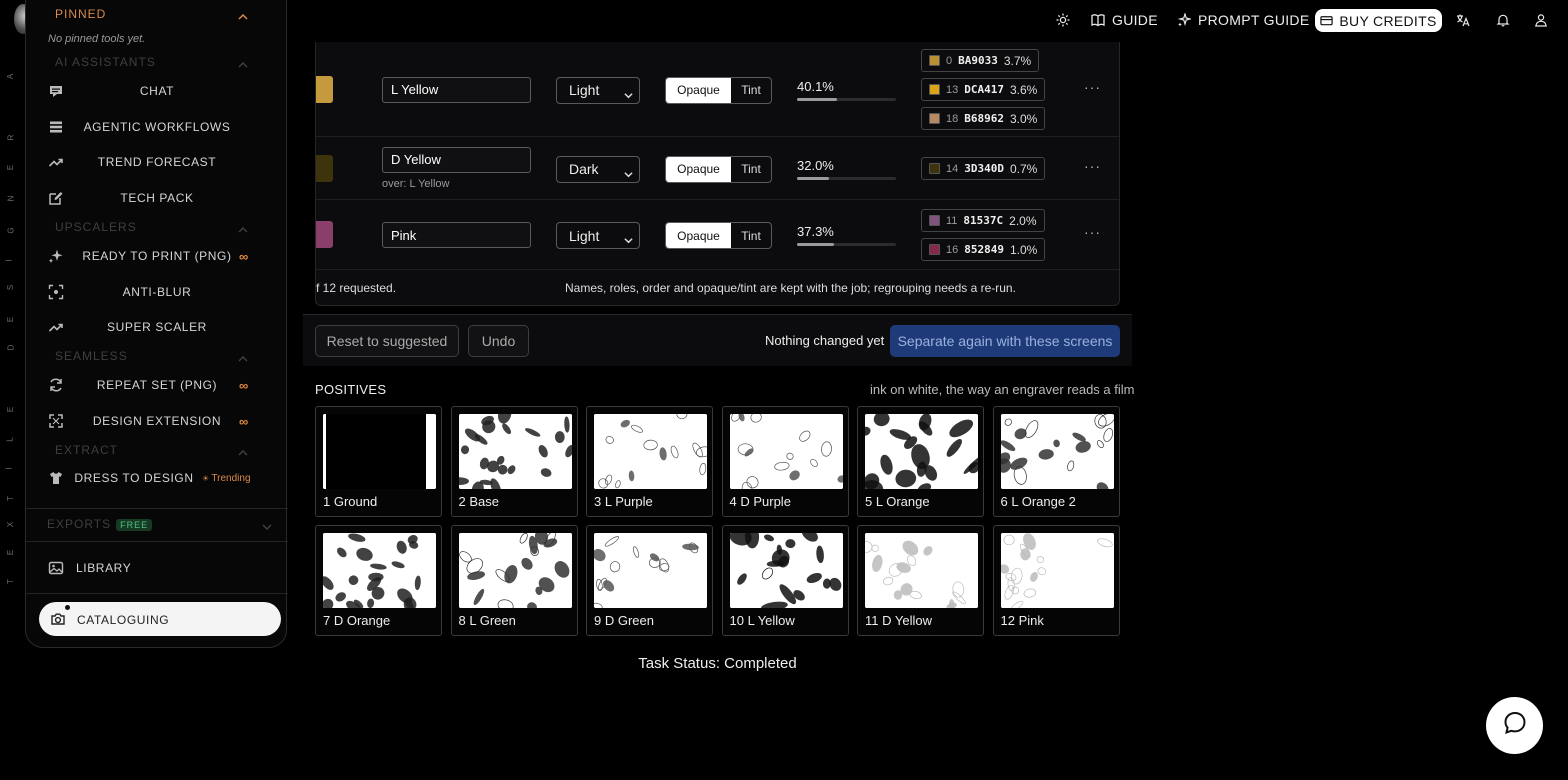 This screenshot has height=780, width=1568. What do you see at coordinates (785, 461) in the screenshot?
I see `positive-film-tile: 4 D Purple` at bounding box center [785, 461].